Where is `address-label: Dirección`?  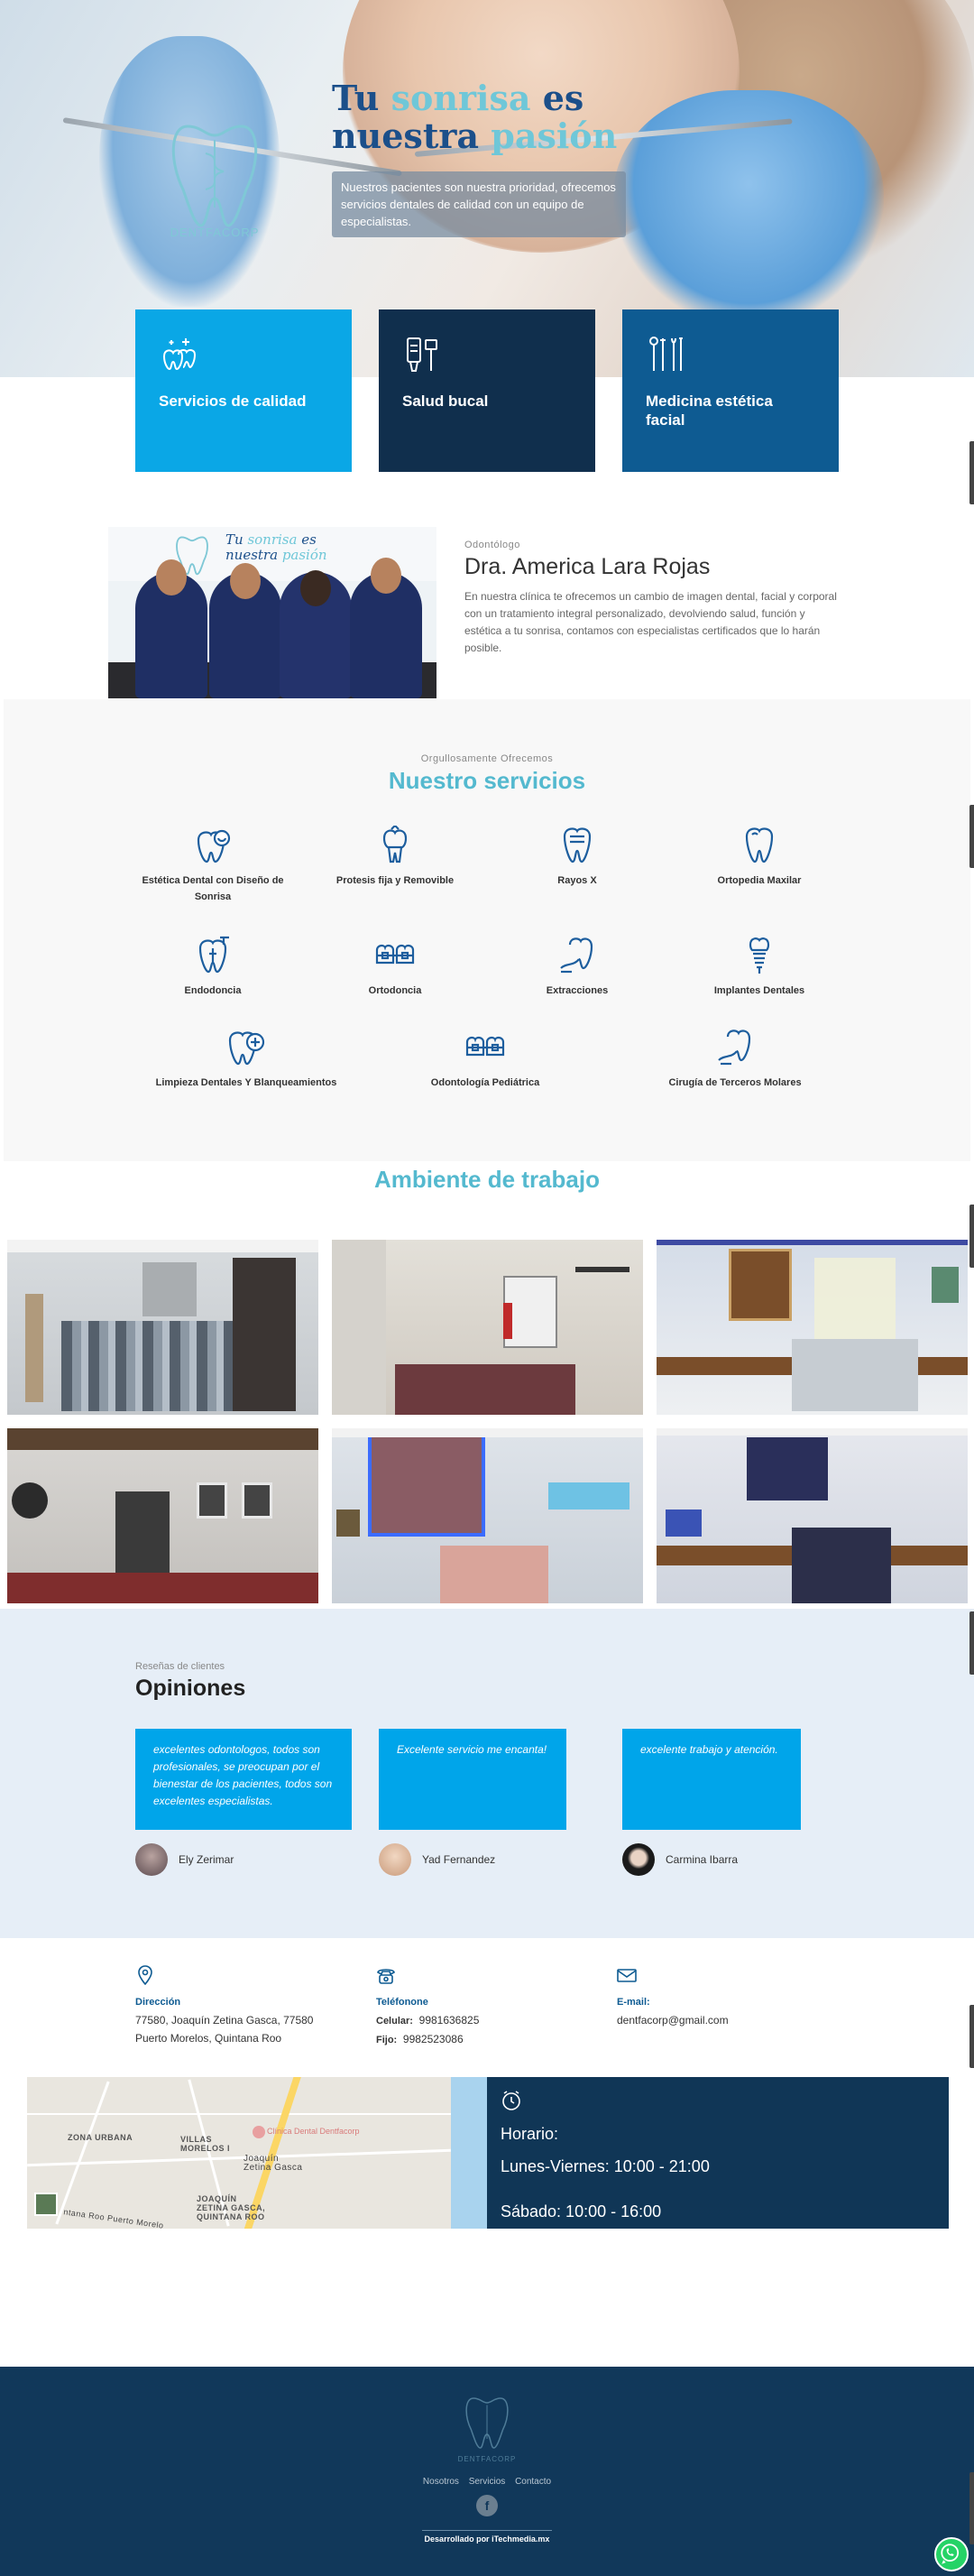 address-label: Dirección is located at coordinates (158, 2002).